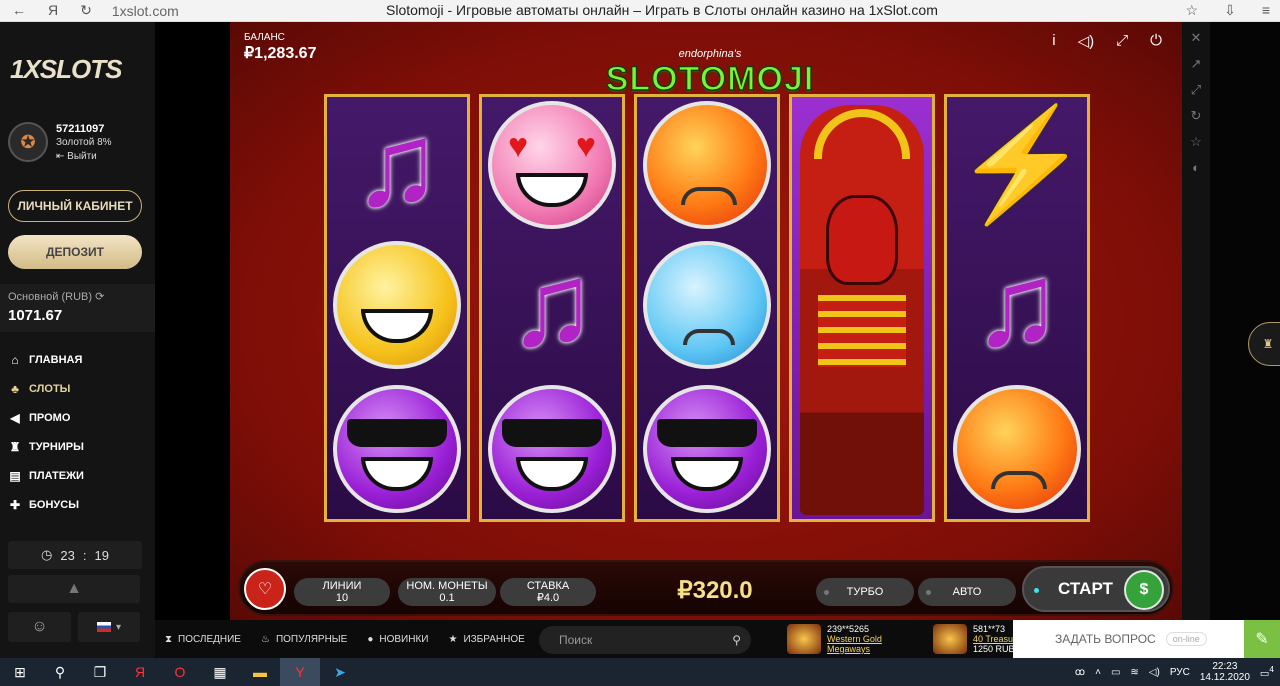 This screenshot has height=686, width=1280. Describe the element at coordinates (1266, 10) in the screenshot. I see `menu-icon: ≡` at that location.